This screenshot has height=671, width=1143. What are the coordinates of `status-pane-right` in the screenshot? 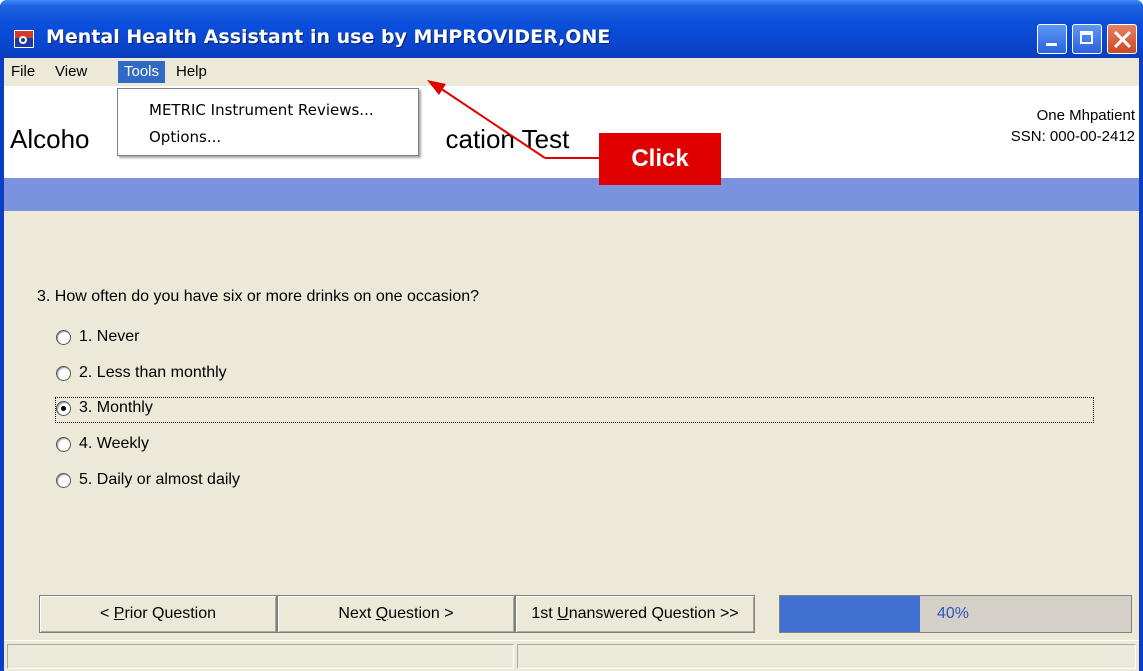 It's located at (826, 656).